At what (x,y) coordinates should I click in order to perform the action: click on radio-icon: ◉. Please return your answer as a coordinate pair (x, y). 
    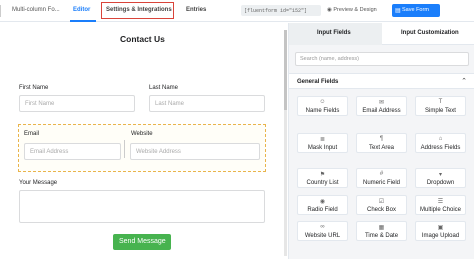
    Looking at the image, I should click on (322, 202).